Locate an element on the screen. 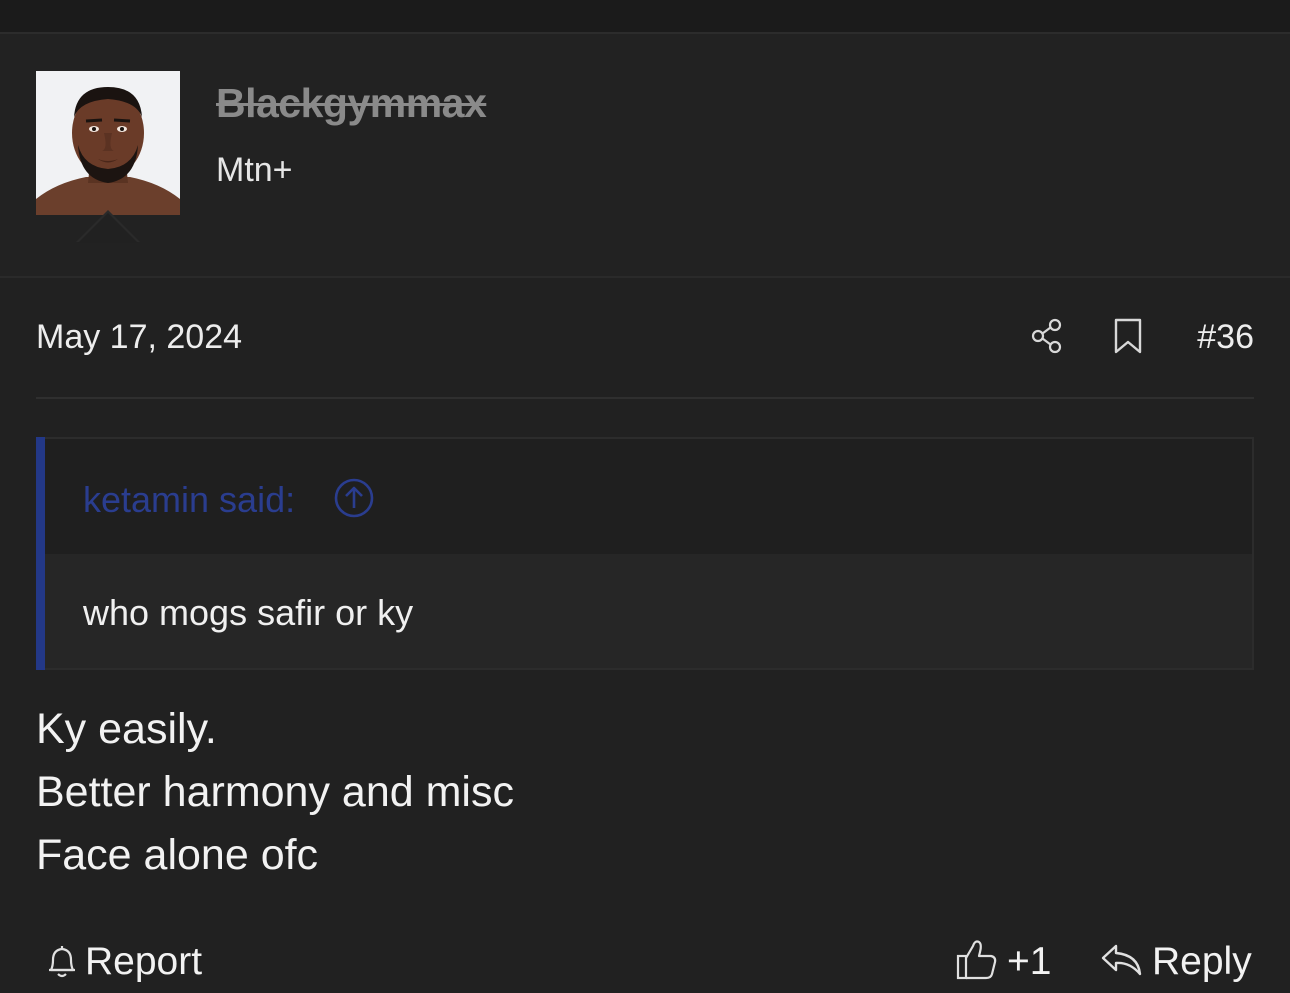  post-pointer-inner is located at coordinates (108, 228).